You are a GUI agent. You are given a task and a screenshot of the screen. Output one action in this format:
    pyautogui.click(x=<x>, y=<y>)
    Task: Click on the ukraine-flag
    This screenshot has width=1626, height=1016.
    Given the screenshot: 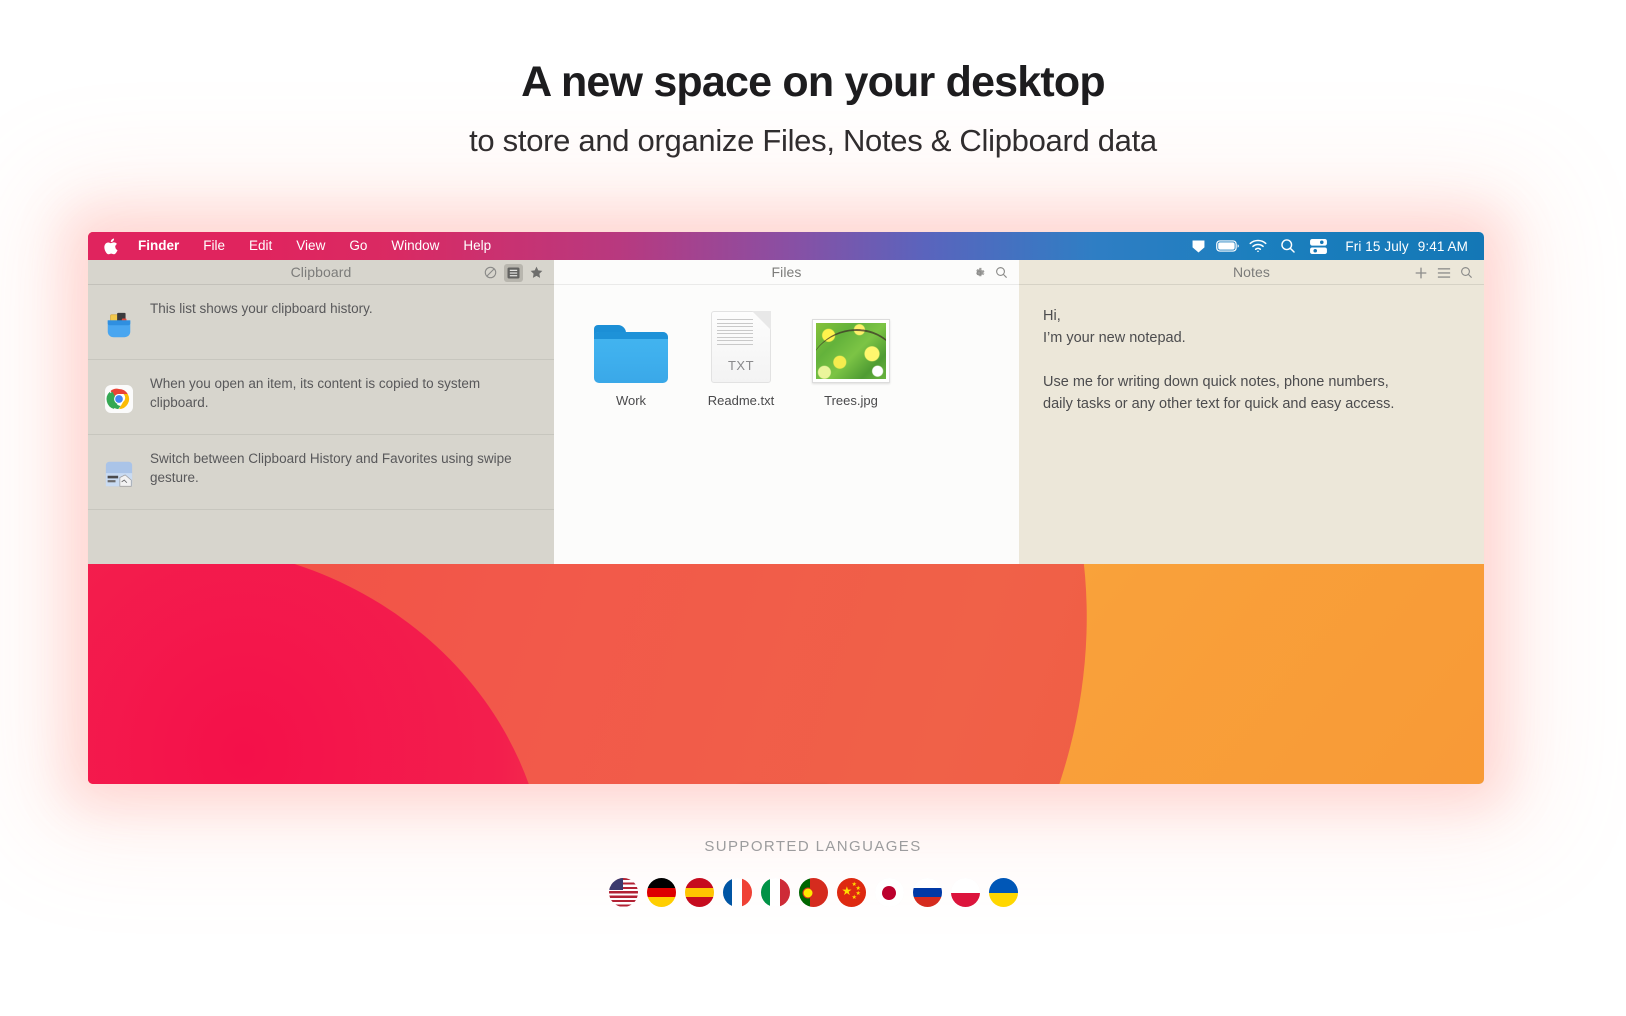 What is the action you would take?
    pyautogui.click(x=1003, y=892)
    